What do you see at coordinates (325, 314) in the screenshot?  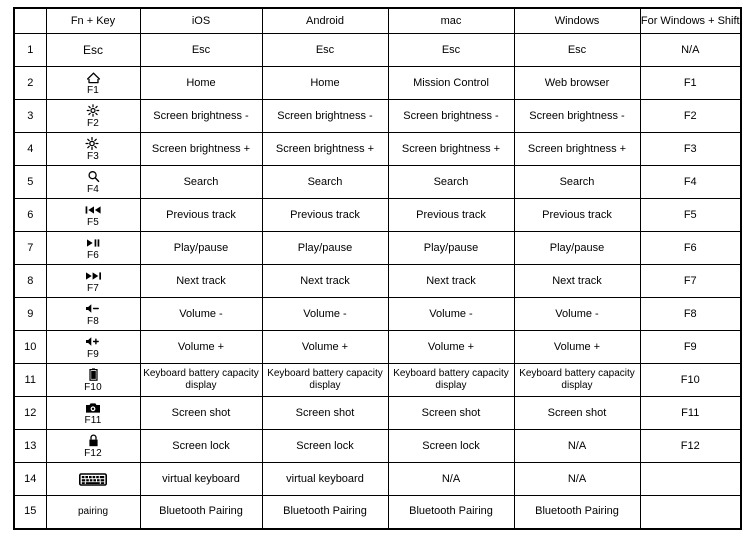 I see `cell-android: Volume -` at bounding box center [325, 314].